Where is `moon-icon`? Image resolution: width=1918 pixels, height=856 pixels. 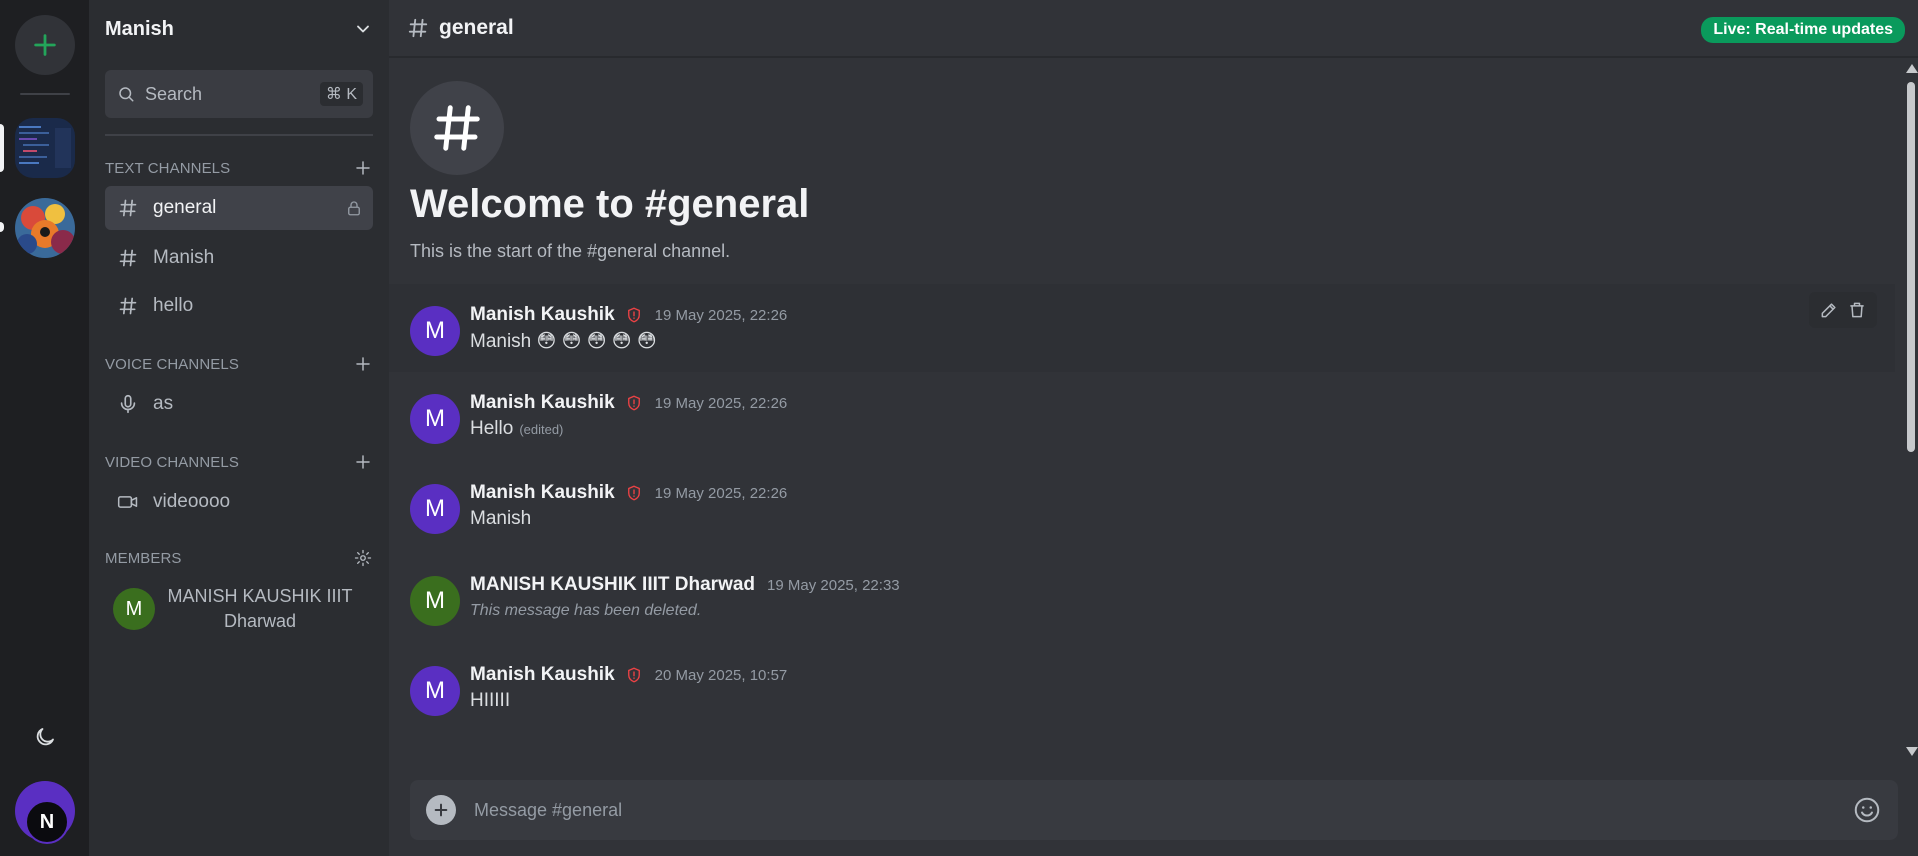 moon-icon is located at coordinates (45, 737).